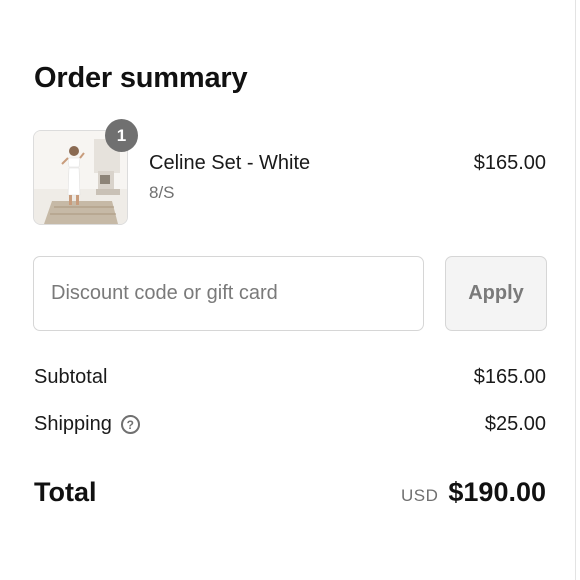 This screenshot has width=580, height=580. I want to click on product-variant: 8/S, so click(162, 192).